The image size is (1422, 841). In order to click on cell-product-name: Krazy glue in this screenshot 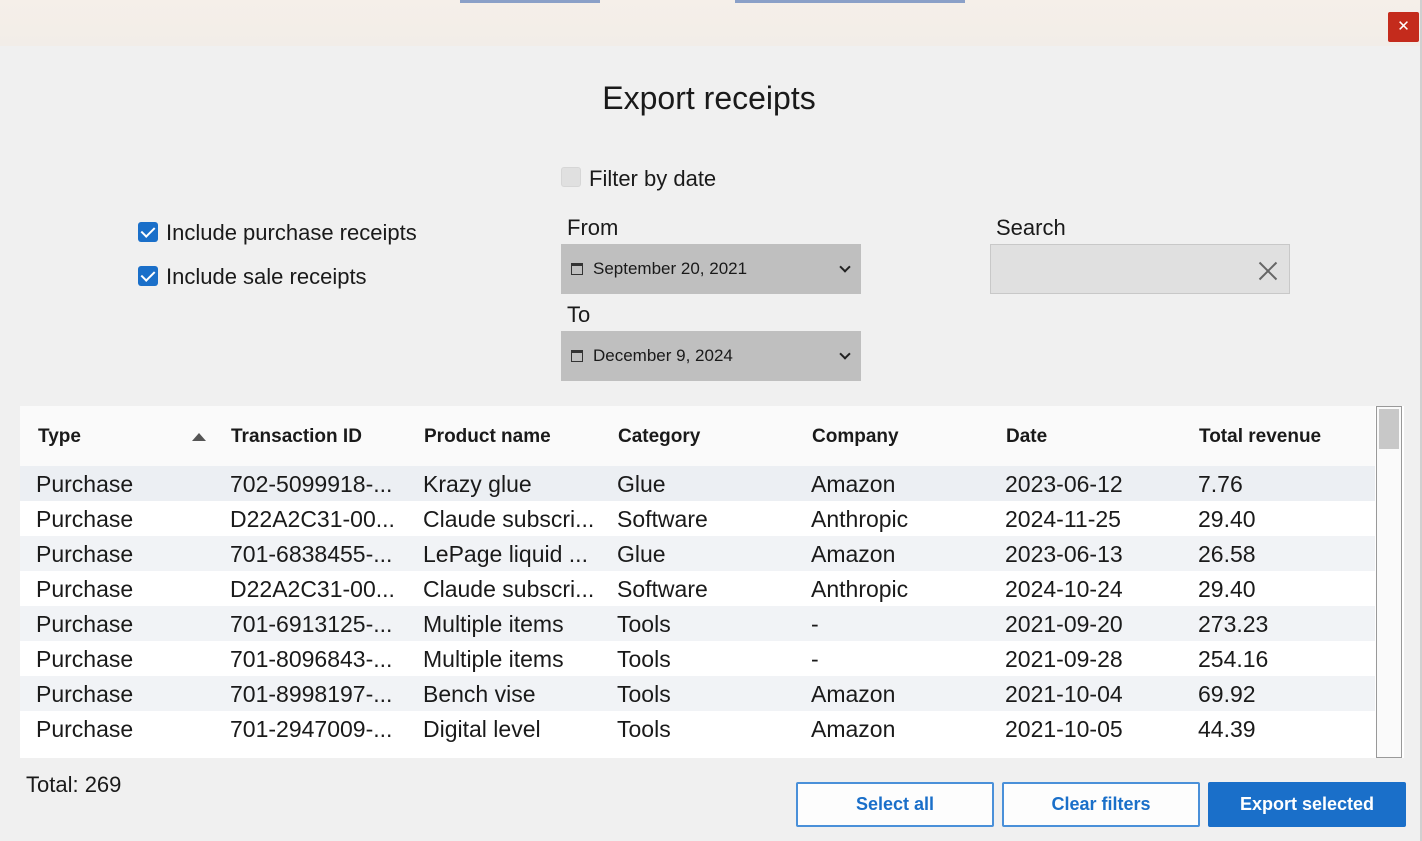, I will do `click(477, 484)`.